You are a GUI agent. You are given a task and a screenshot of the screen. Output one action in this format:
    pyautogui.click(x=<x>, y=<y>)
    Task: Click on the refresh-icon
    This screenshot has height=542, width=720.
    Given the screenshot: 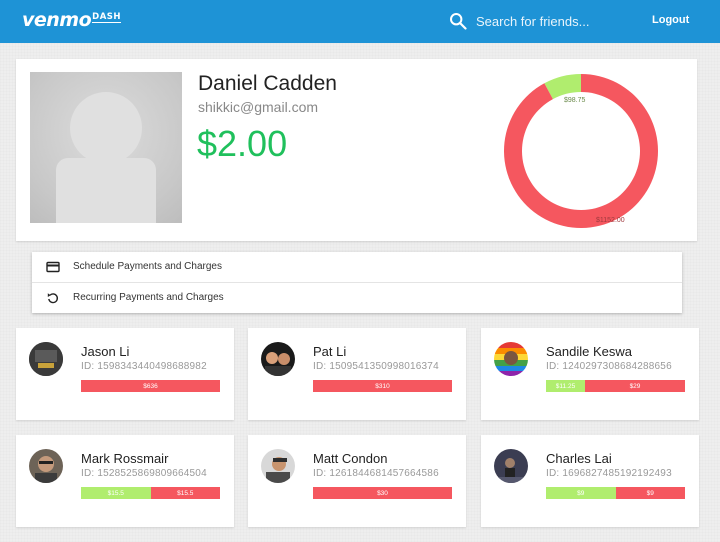 What is the action you would take?
    pyautogui.click(x=53, y=298)
    